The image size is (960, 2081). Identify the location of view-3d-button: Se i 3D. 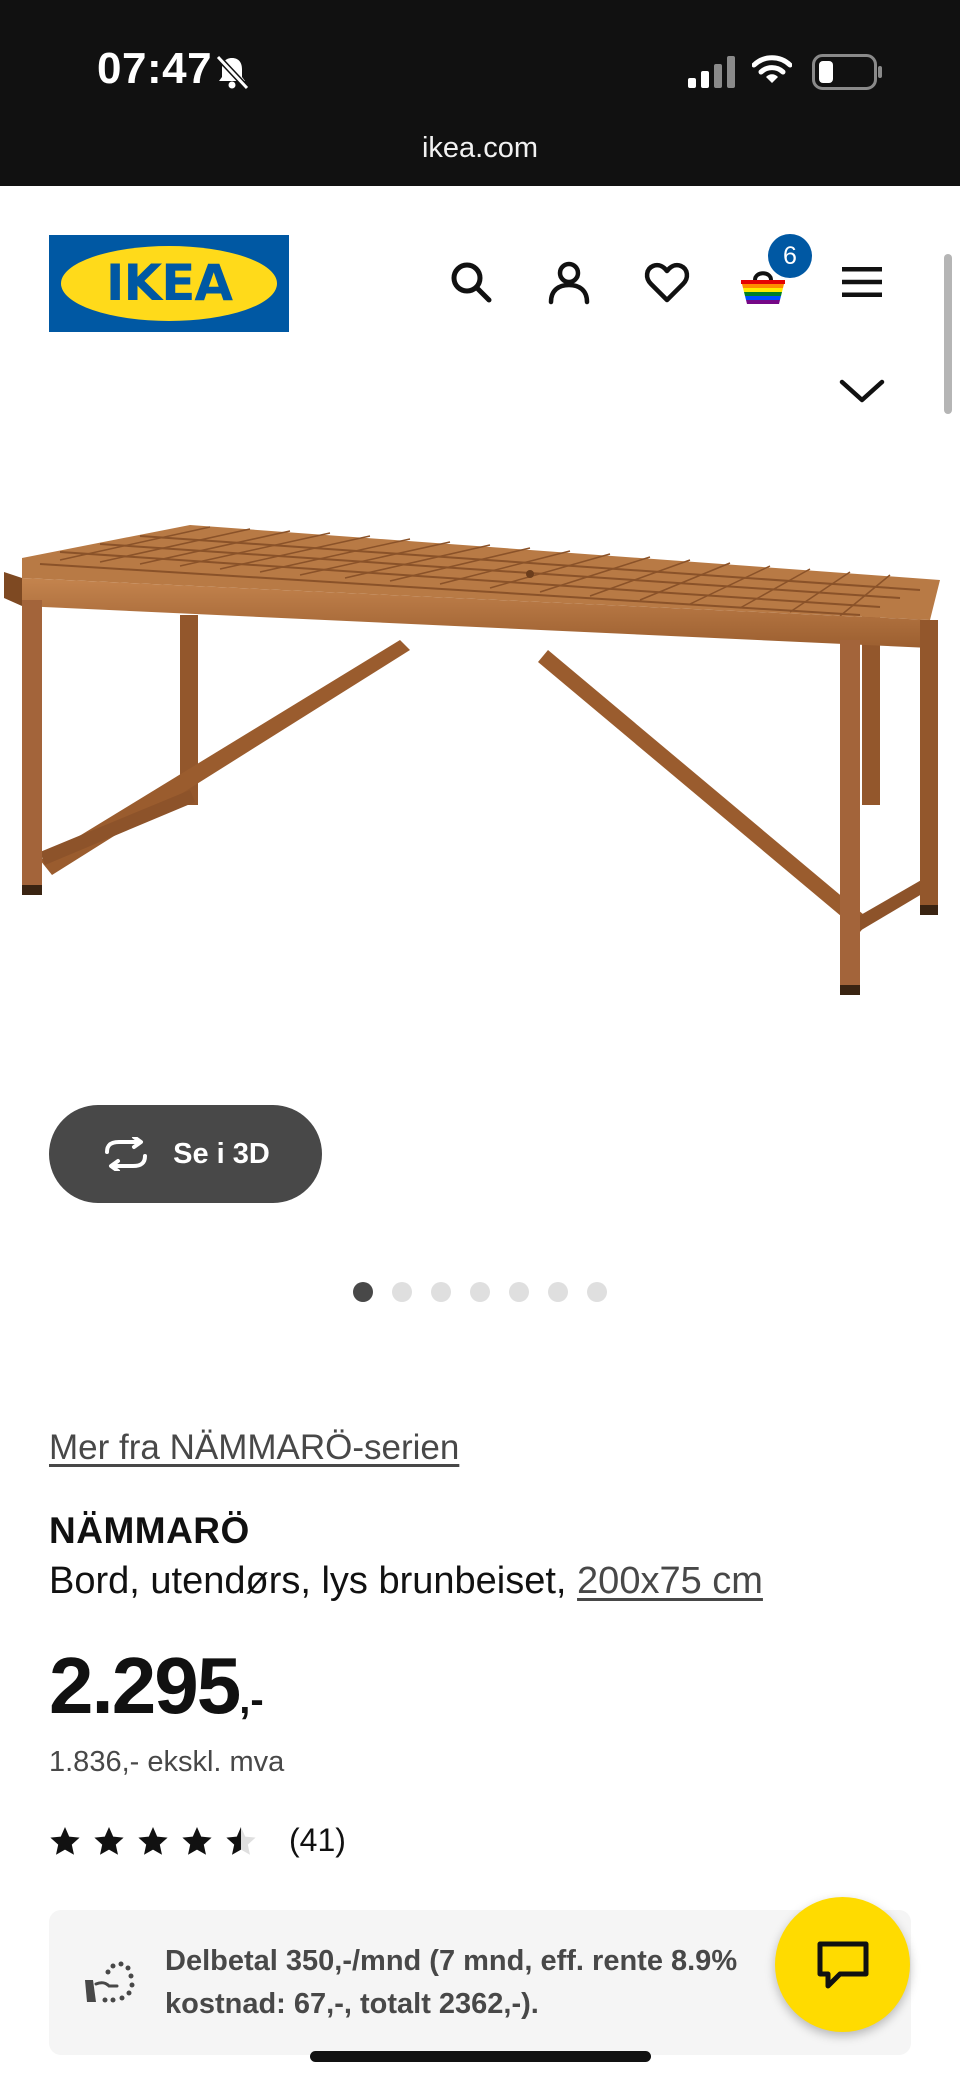
(185, 1154).